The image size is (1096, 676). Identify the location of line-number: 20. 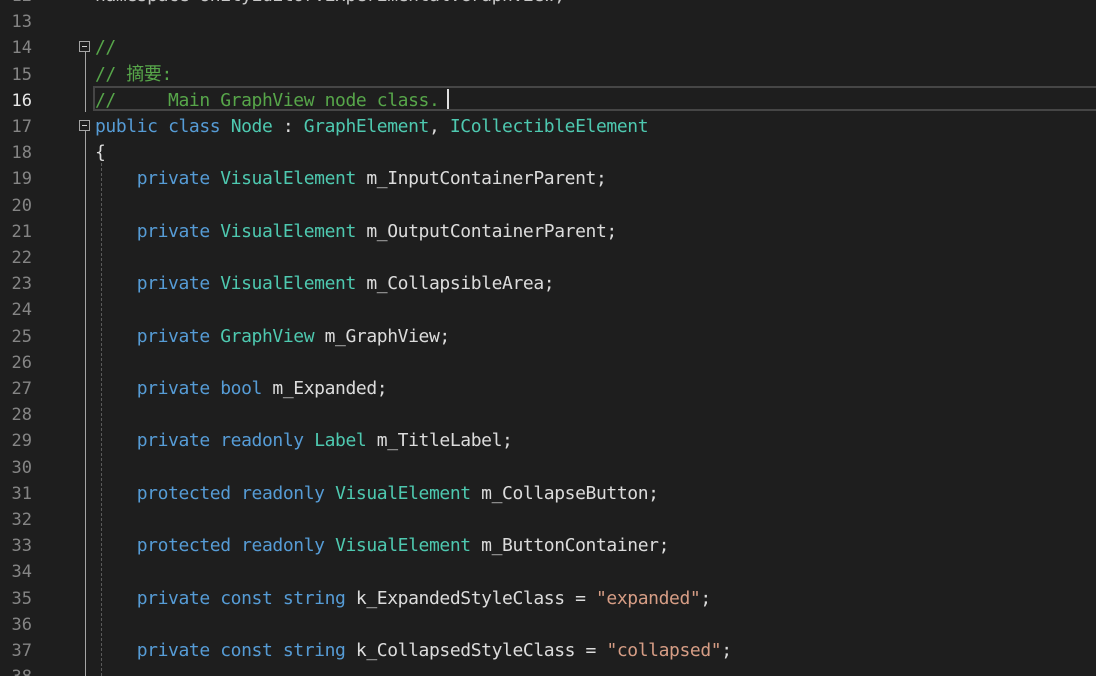
(21, 205).